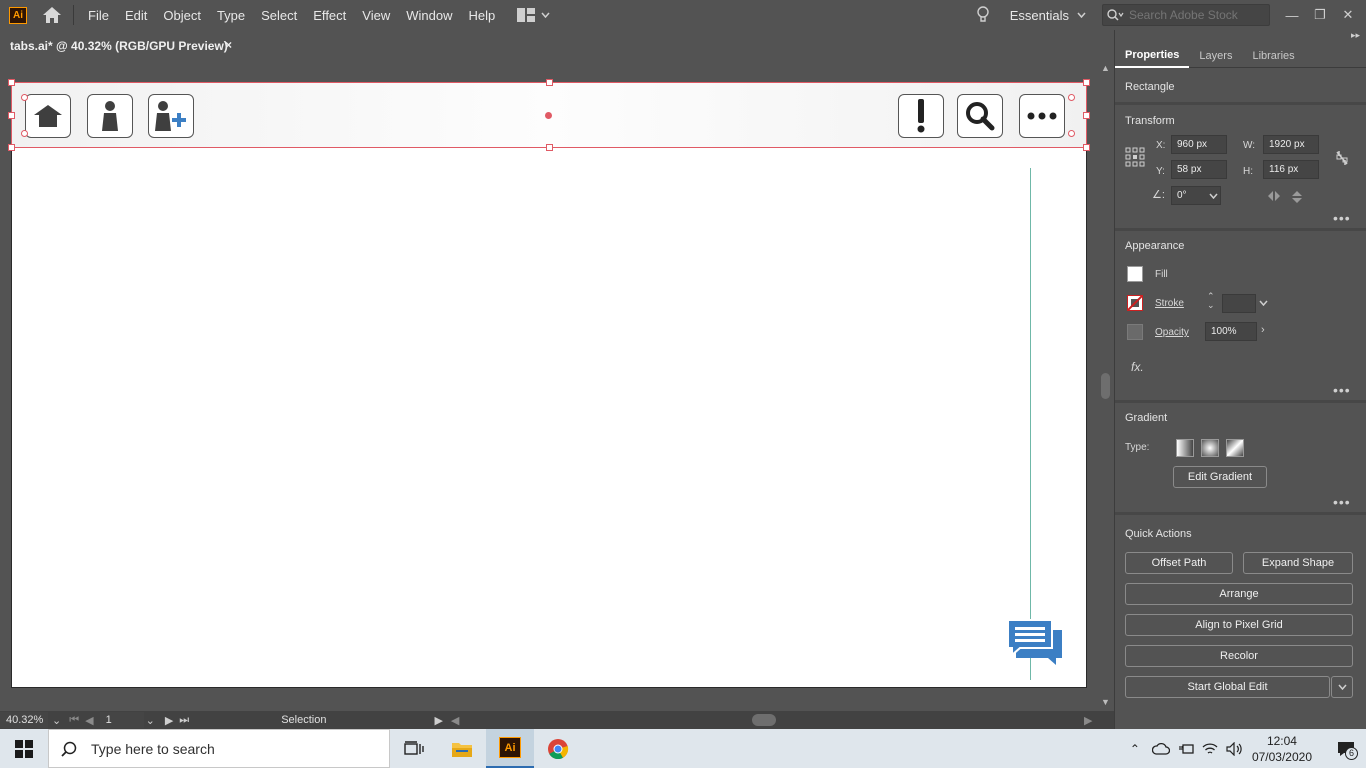 The image size is (1366, 768). What do you see at coordinates (1234, 748) in the screenshot?
I see `volume-icon` at bounding box center [1234, 748].